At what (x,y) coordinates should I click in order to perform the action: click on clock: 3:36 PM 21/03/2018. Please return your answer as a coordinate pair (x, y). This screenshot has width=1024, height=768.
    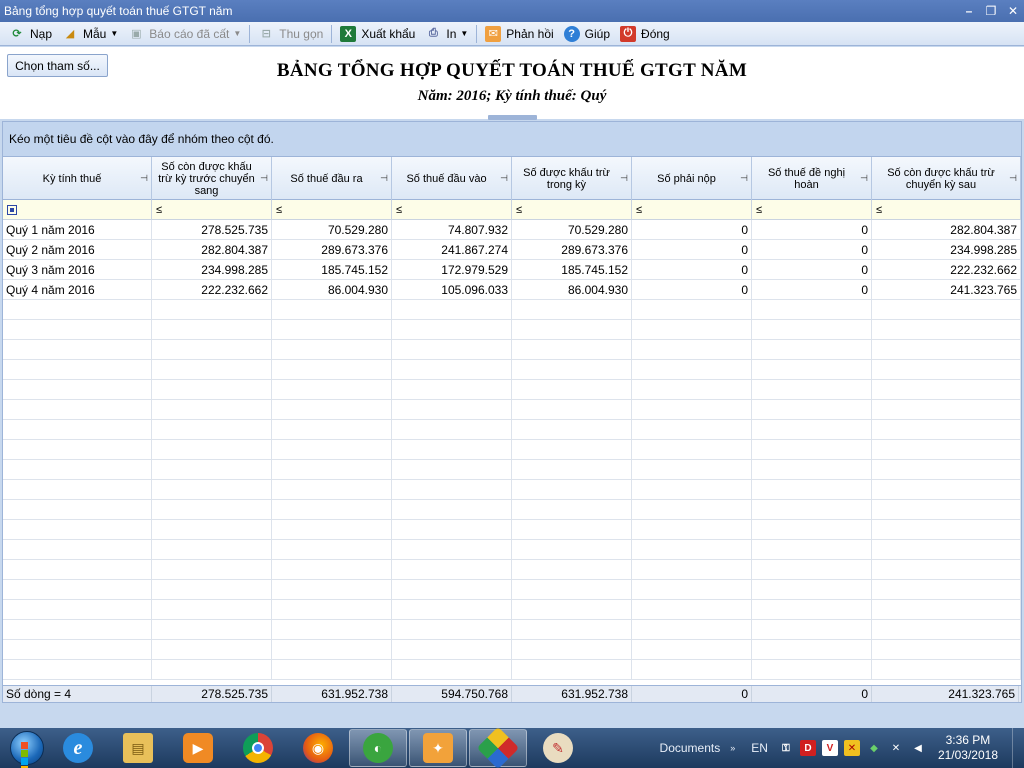
    Looking at the image, I should click on (968, 748).